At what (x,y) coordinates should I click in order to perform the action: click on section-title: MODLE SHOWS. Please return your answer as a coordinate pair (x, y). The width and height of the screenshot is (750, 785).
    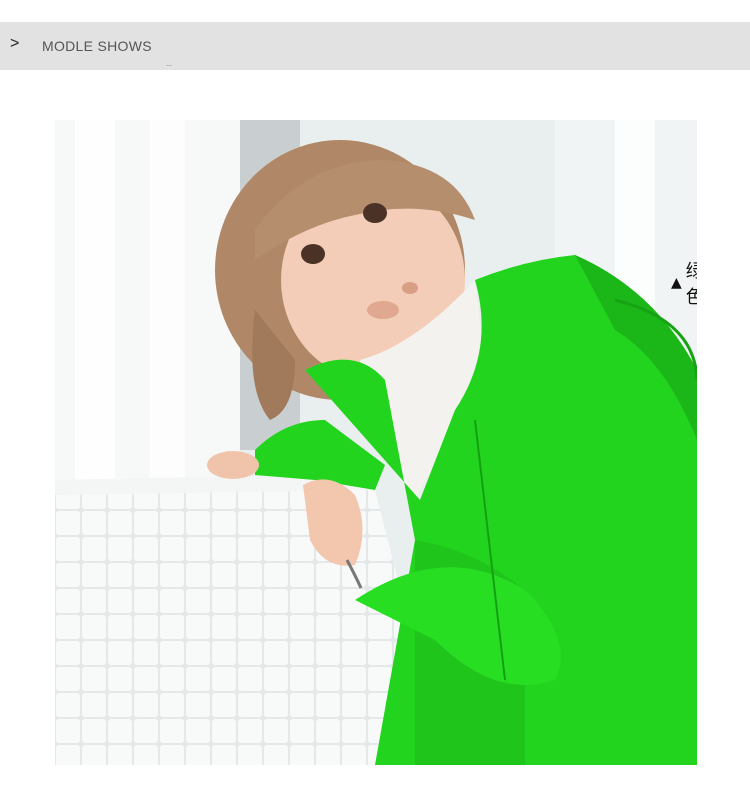
    Looking at the image, I should click on (97, 46).